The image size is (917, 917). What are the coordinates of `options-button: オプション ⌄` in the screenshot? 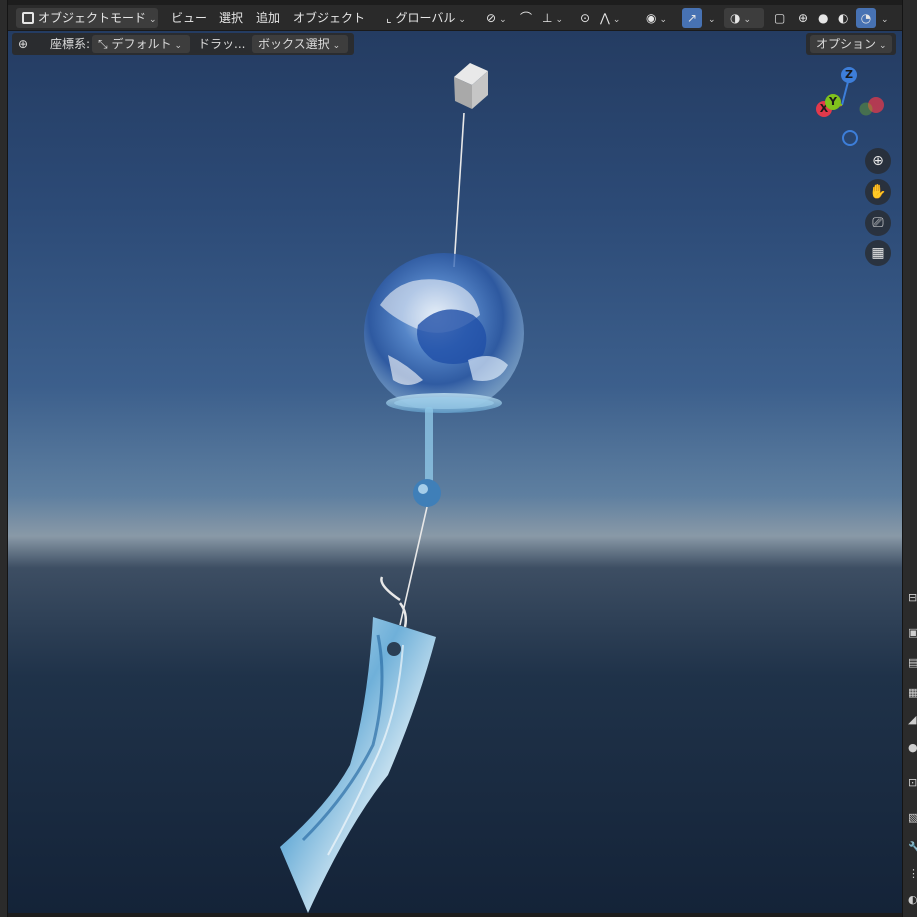 It's located at (851, 44).